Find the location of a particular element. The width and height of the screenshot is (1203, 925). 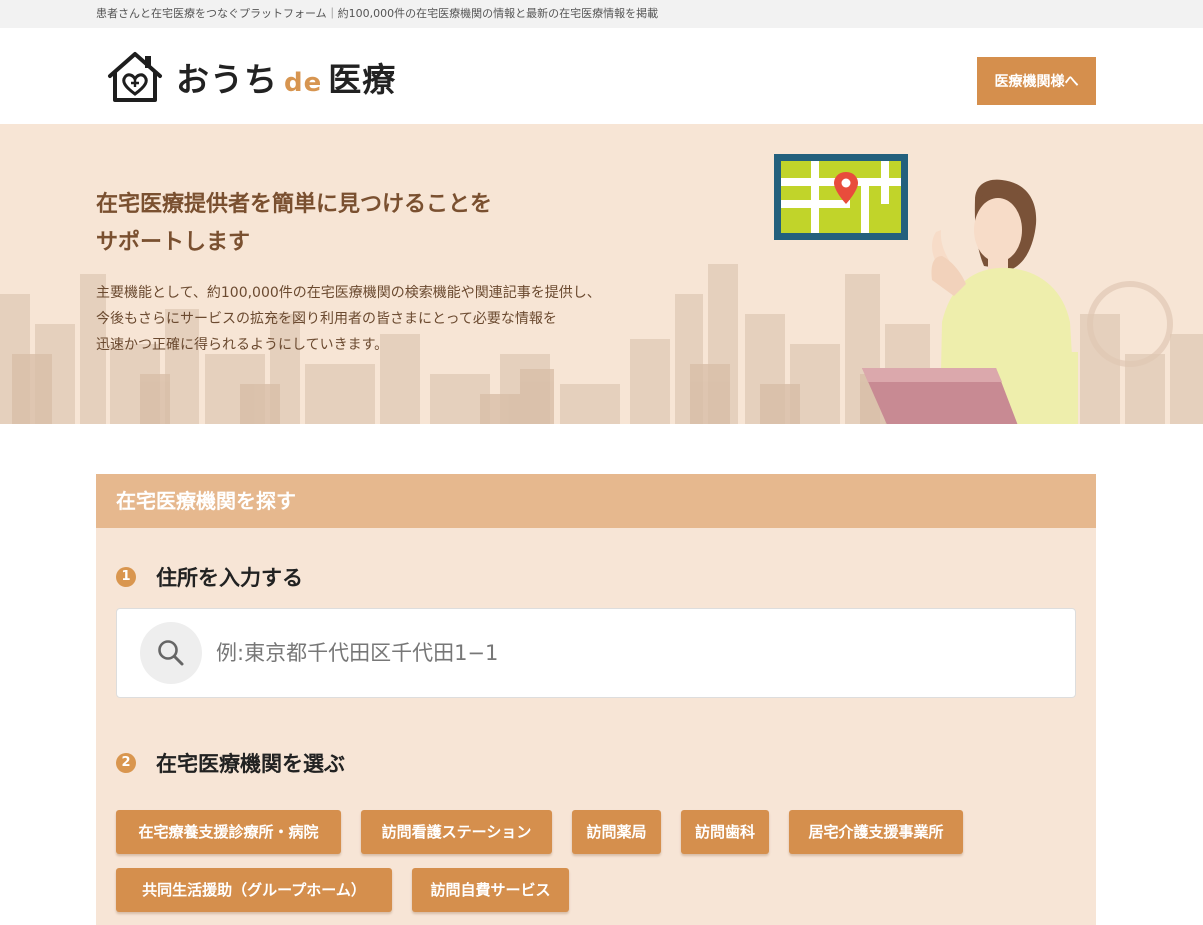

house-heart-icon is located at coordinates (135, 77).